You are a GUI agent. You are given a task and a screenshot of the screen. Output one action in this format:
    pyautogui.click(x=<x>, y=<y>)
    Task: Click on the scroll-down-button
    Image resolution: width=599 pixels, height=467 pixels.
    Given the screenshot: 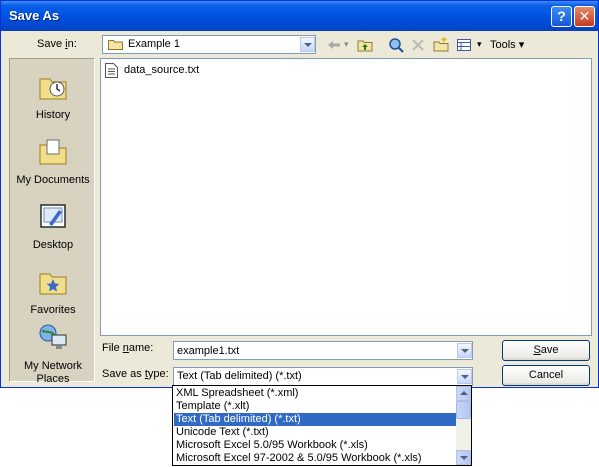 What is the action you would take?
    pyautogui.click(x=463, y=457)
    